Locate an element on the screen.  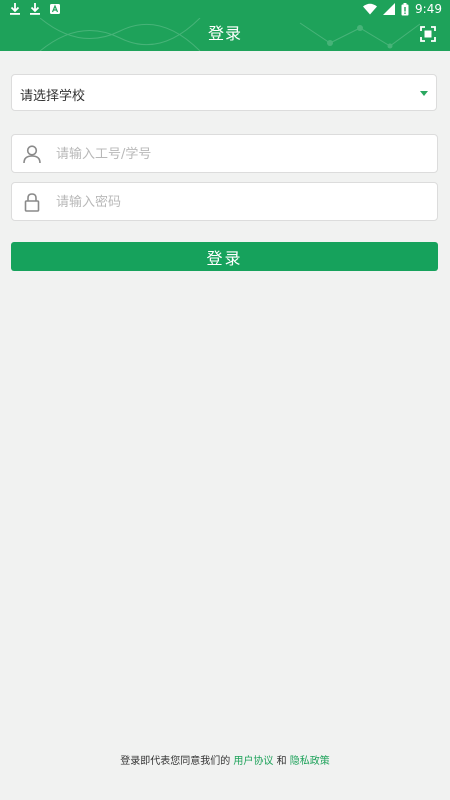
signal-icon is located at coordinates (389, 9).